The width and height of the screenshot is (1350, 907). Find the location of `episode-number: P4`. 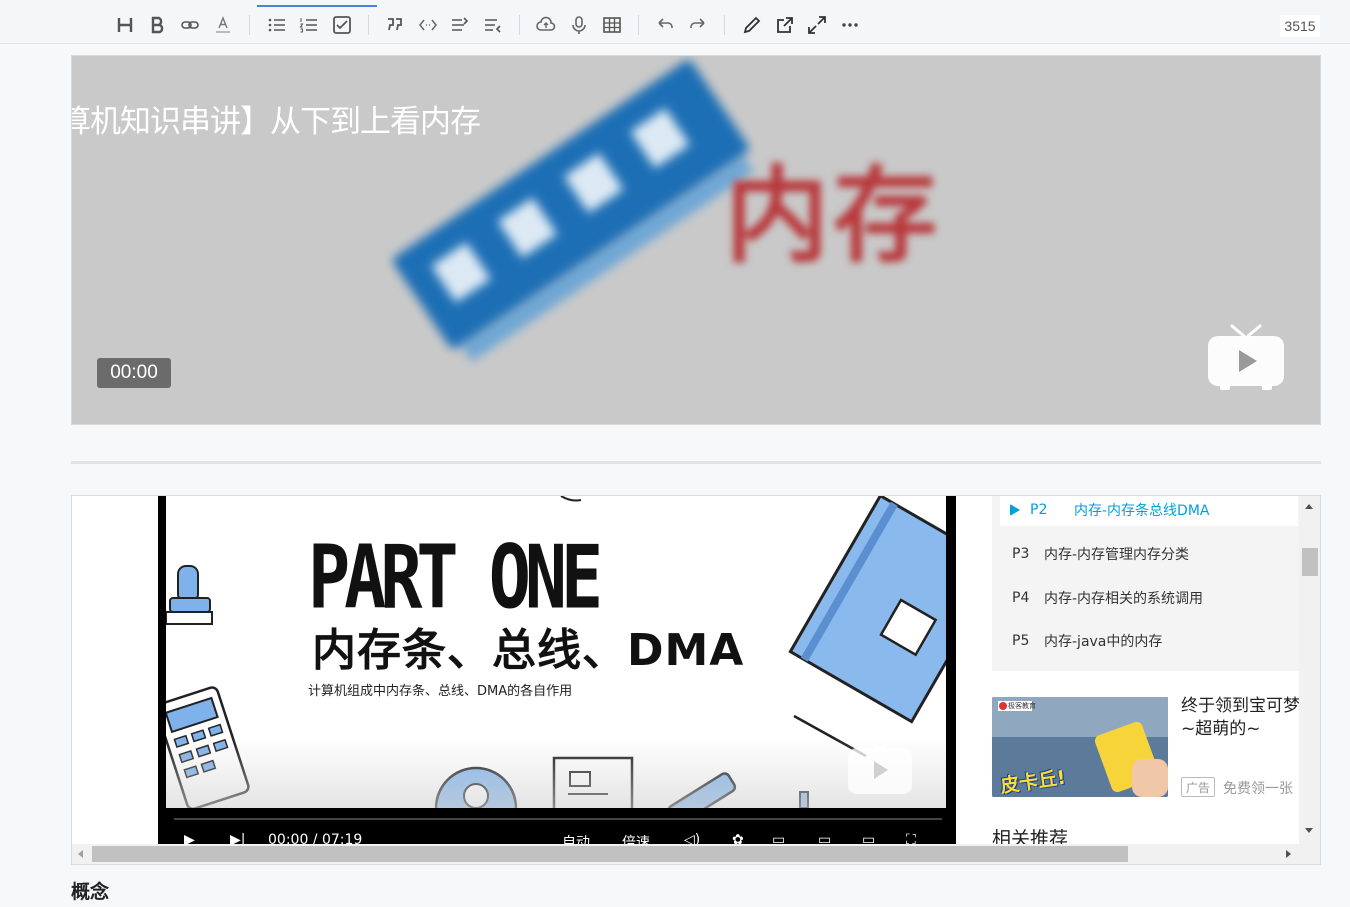

episode-number: P4 is located at coordinates (1021, 597).